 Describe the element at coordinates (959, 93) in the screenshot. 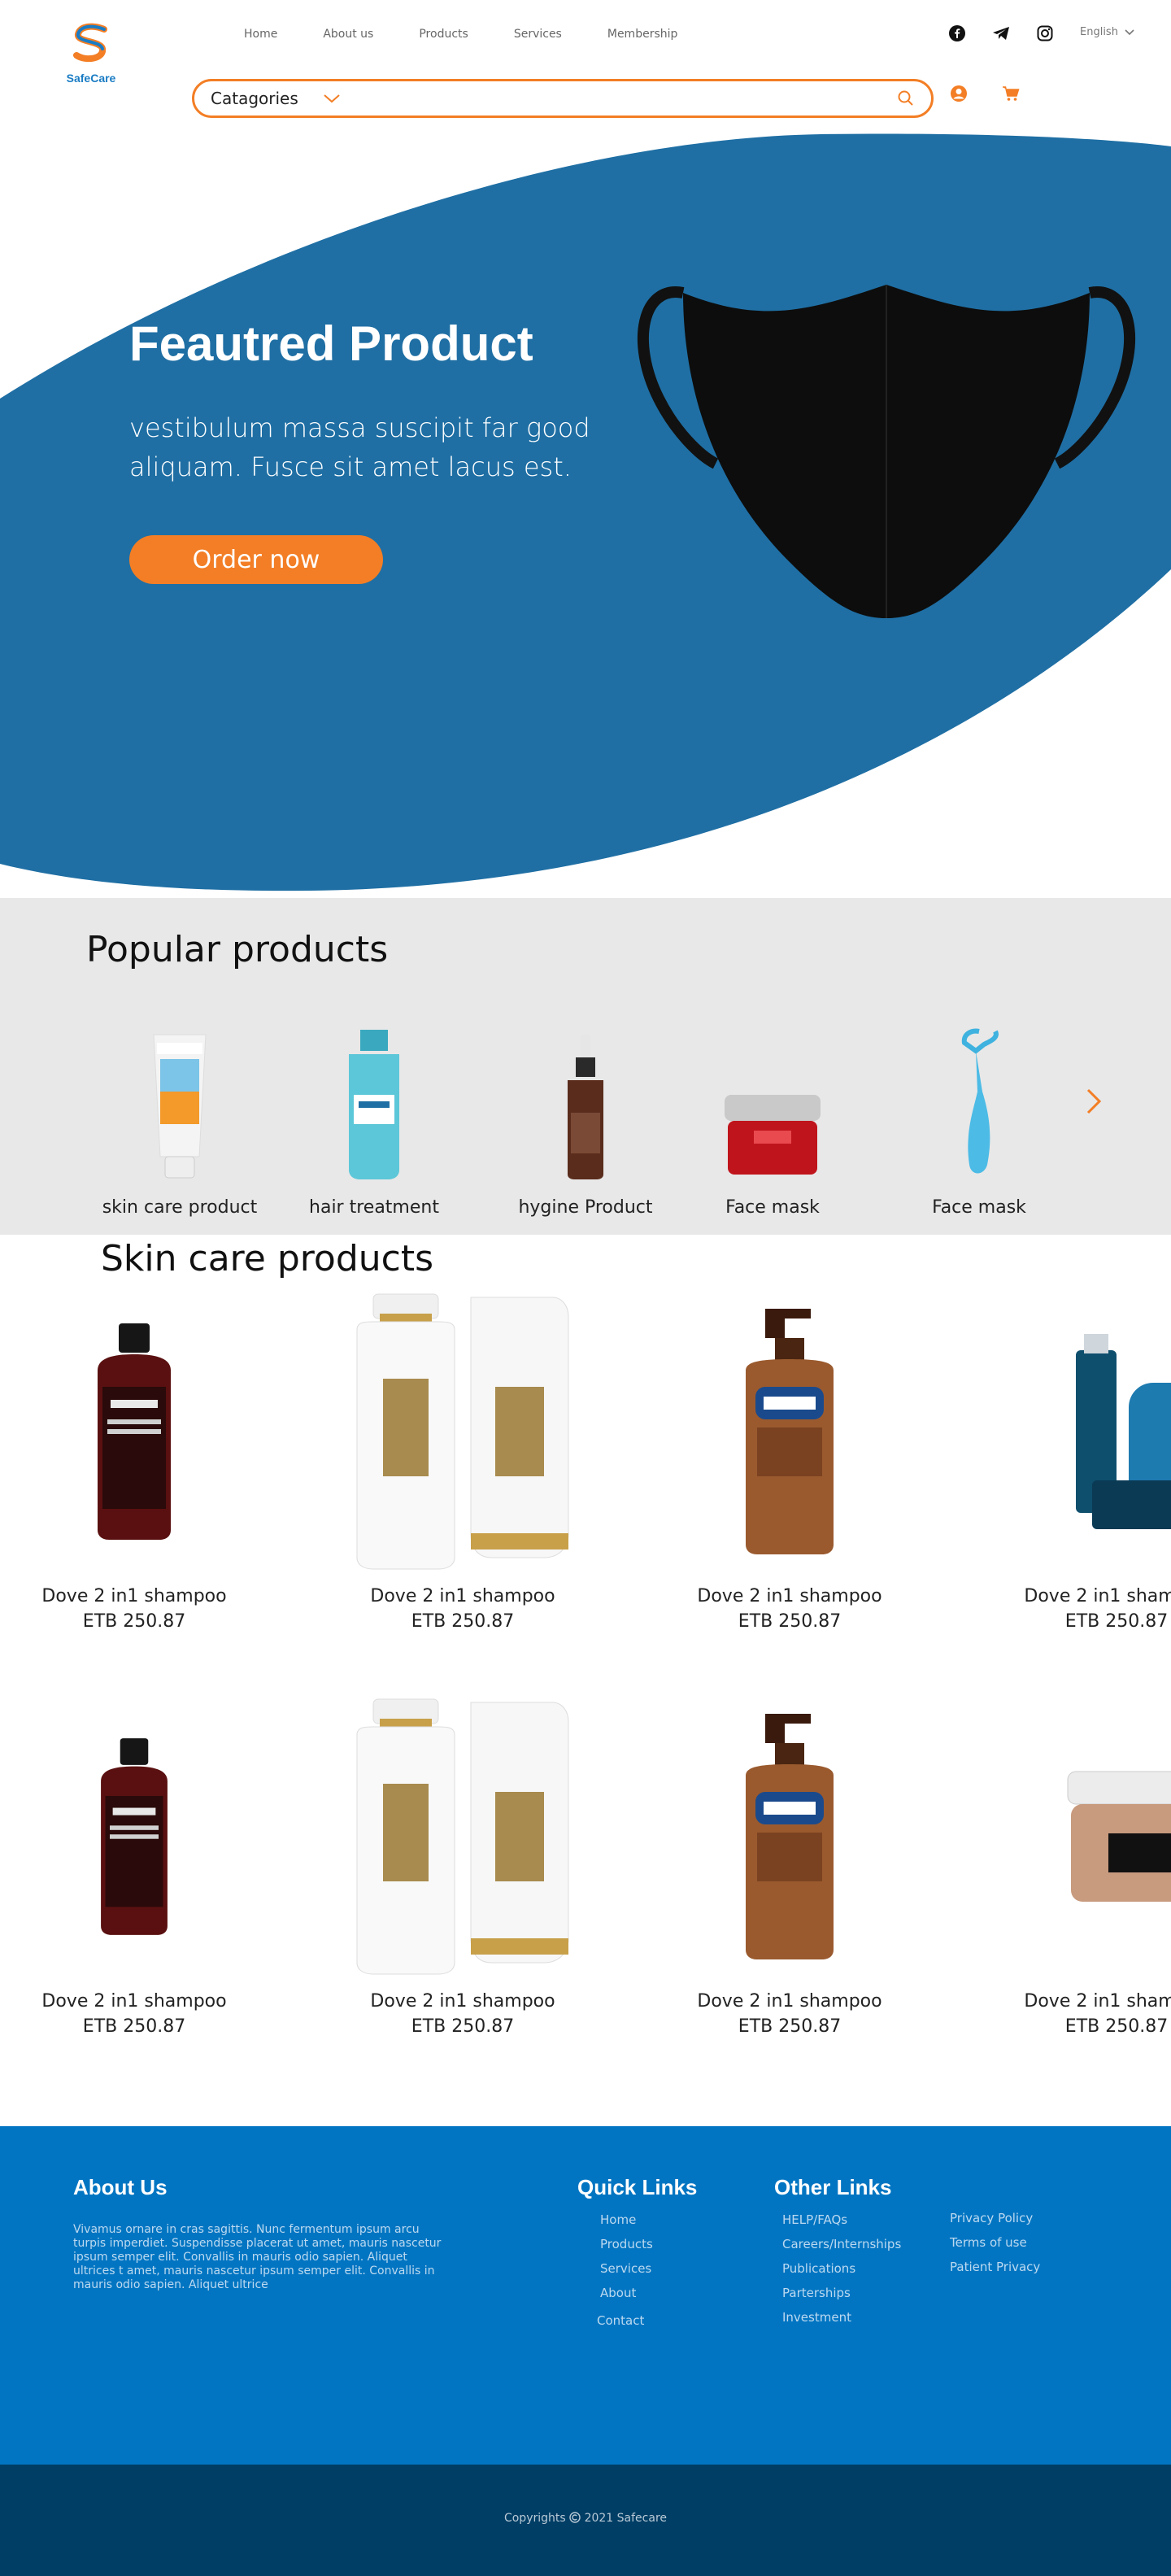

I see `user-account-icon` at that location.